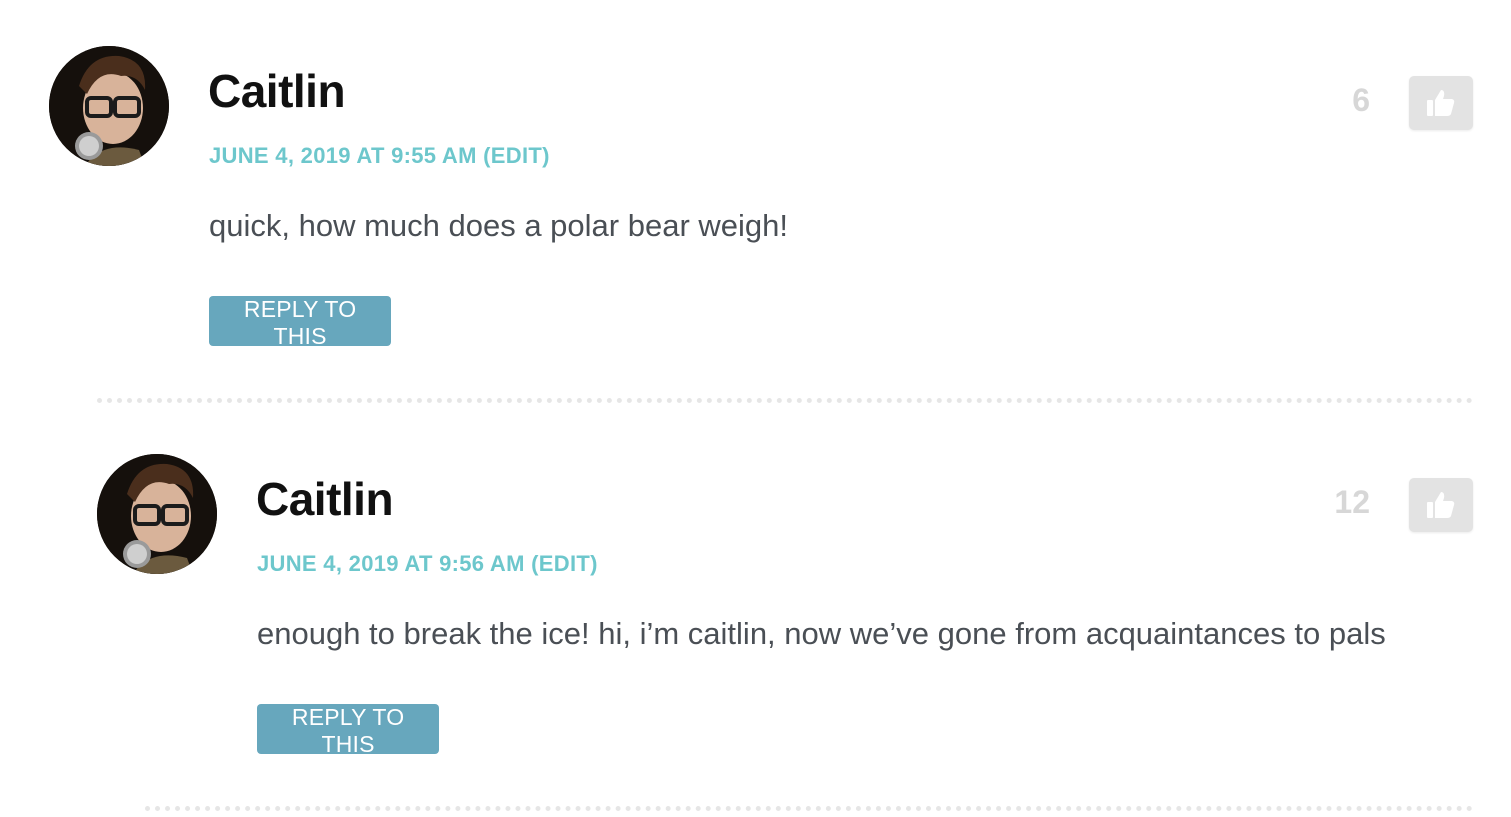 The image size is (1511, 817). Describe the element at coordinates (1361, 100) in the screenshot. I see `like-count: 6` at that location.